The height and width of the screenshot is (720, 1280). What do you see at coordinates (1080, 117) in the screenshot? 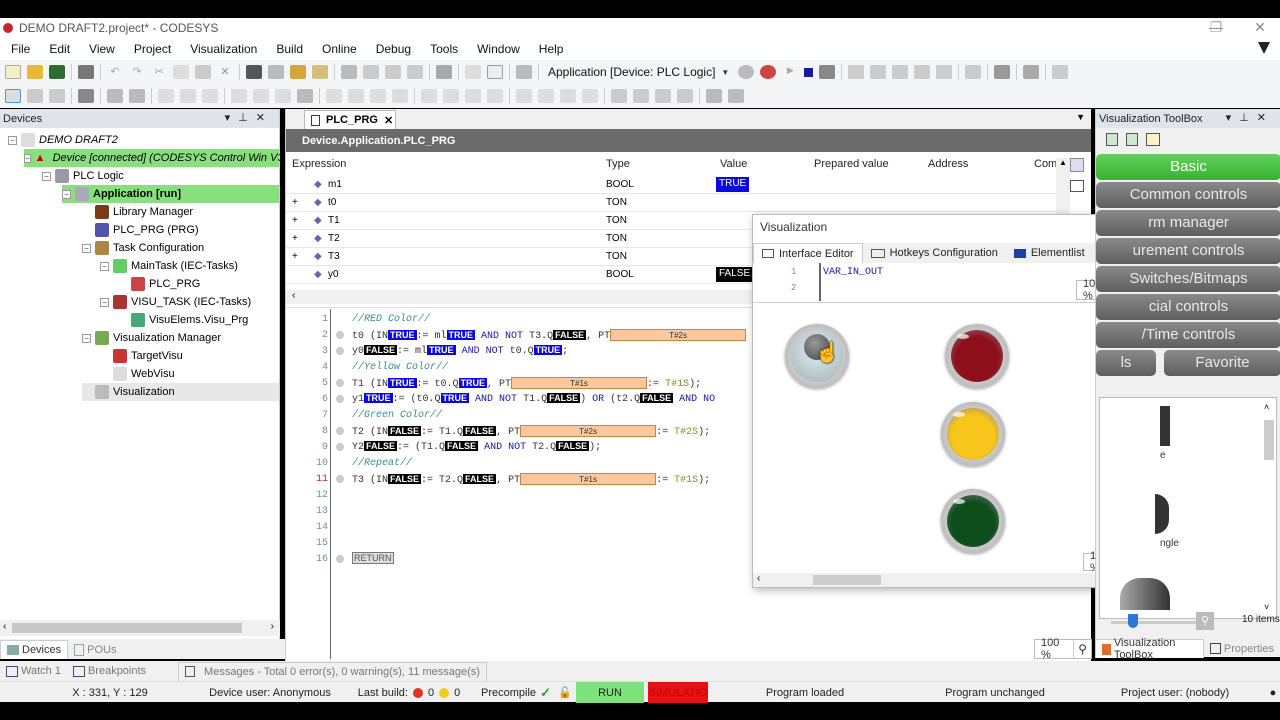
I see `tabs-dropdown-icon: ▼` at bounding box center [1080, 117].